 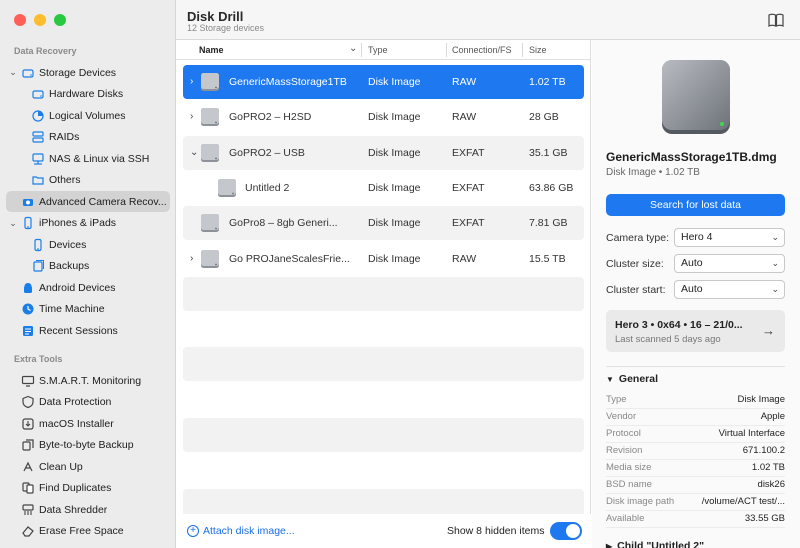 What do you see at coordinates (776, 20) in the screenshot?
I see `book-icon` at bounding box center [776, 20].